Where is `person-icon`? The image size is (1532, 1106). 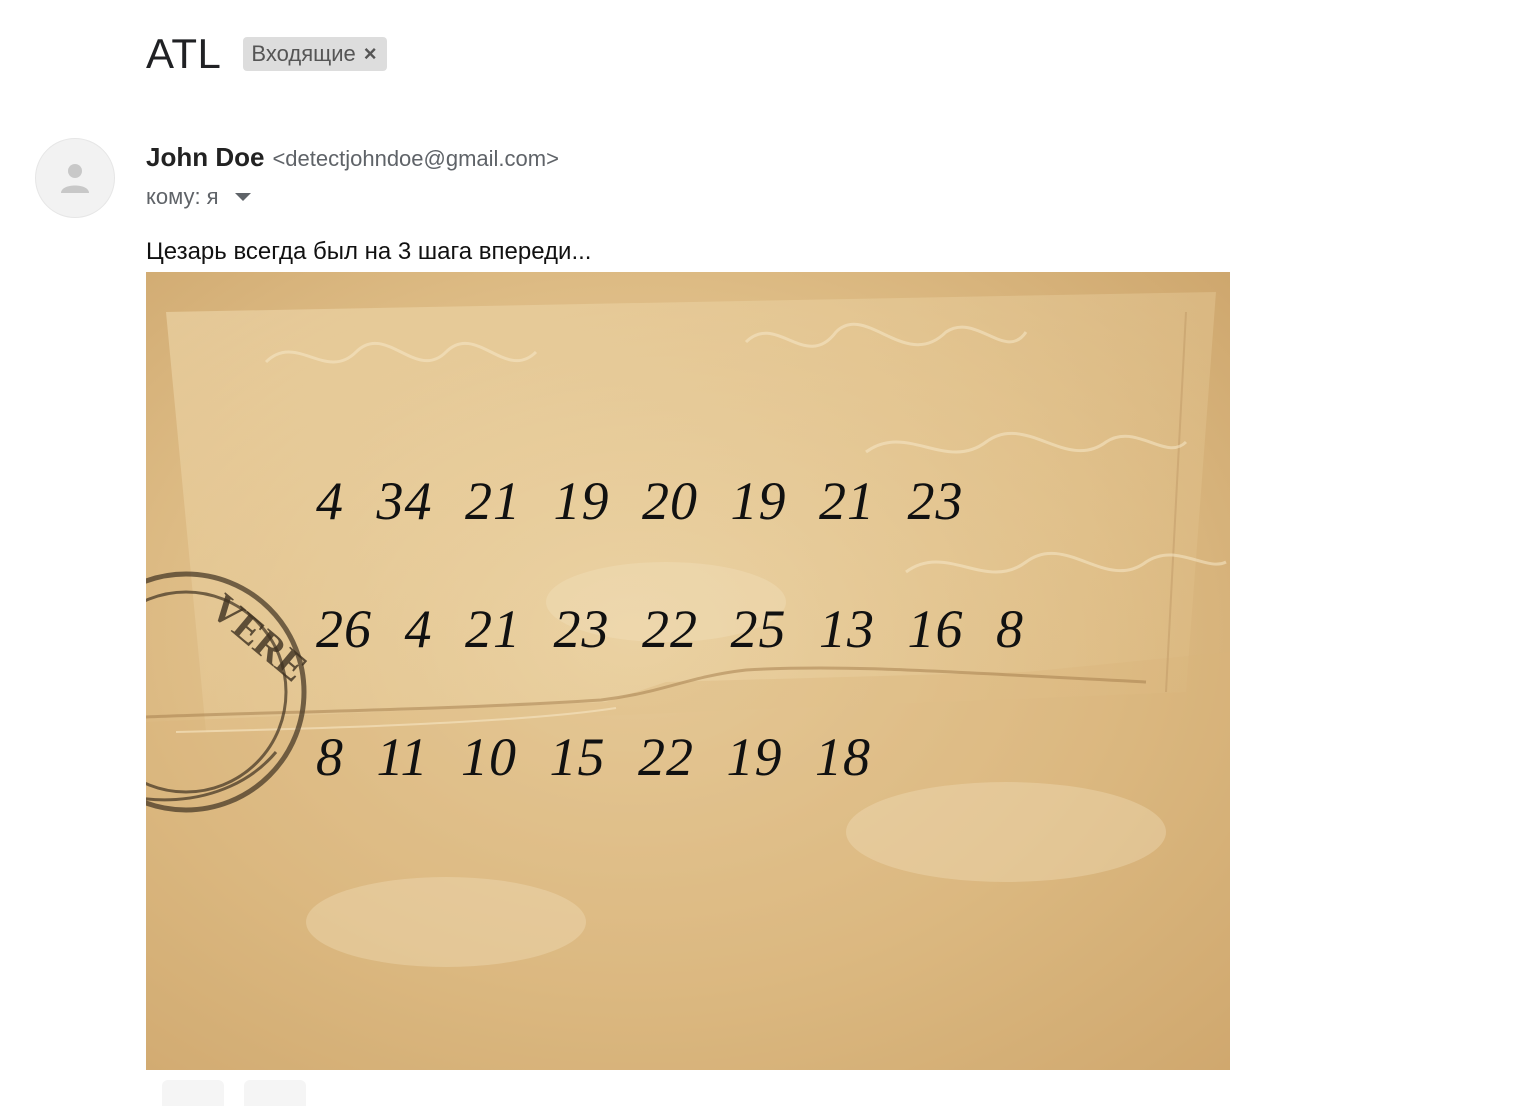 person-icon is located at coordinates (75, 178).